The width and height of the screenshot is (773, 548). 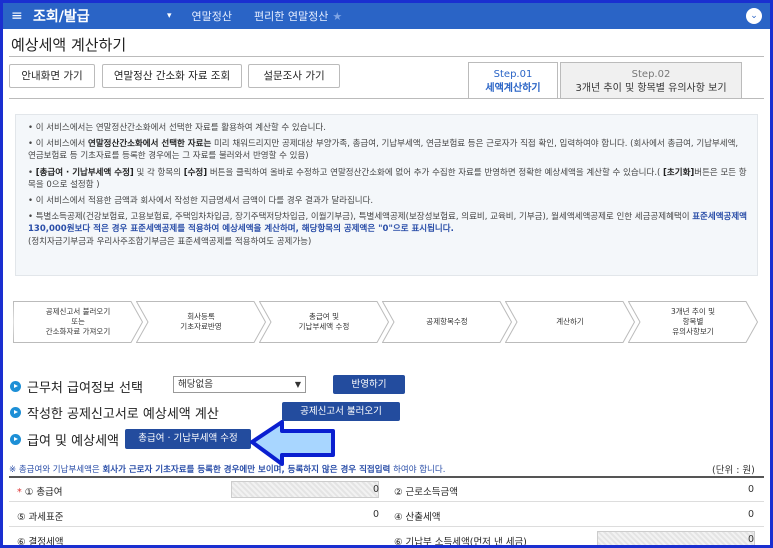 I want to click on workplace-select: 해당없음 ▼, so click(x=239, y=384).